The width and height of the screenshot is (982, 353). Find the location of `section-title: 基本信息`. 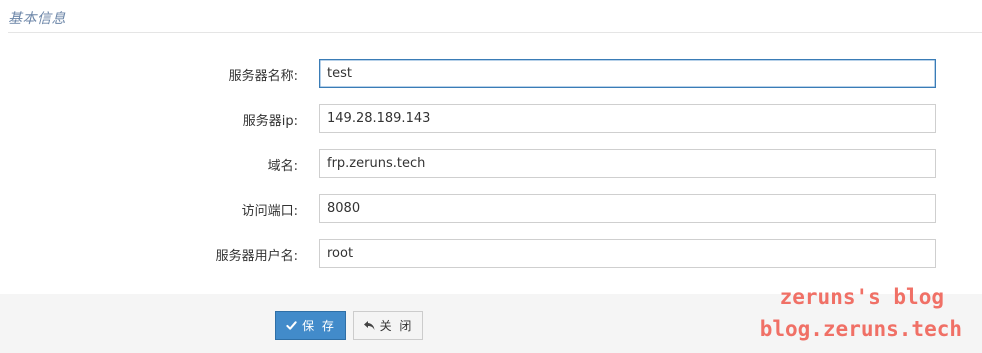

section-title: 基本信息 is located at coordinates (37, 19).